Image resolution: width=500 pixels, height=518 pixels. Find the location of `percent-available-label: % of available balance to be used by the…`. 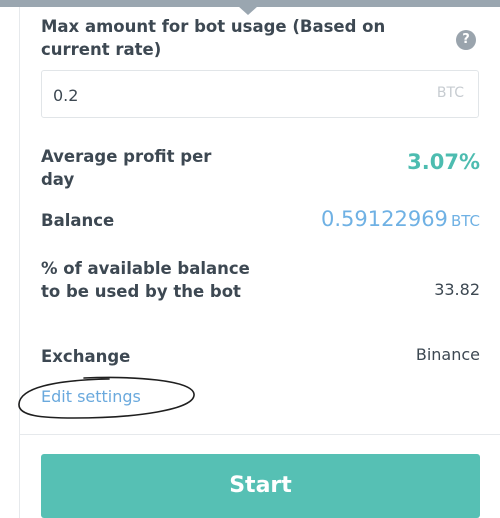

percent-available-label: % of available balance to be used by the… is located at coordinates (145, 280).